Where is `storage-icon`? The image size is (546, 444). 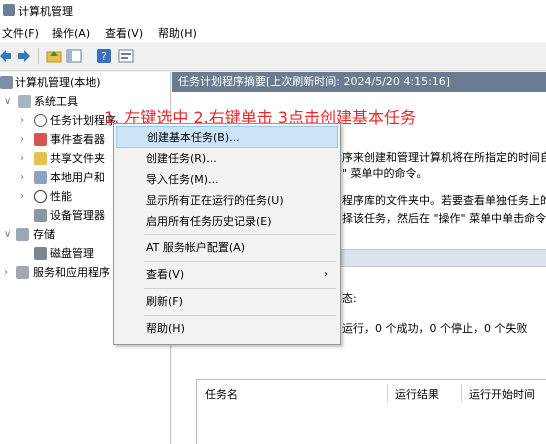 storage-icon is located at coordinates (22, 234).